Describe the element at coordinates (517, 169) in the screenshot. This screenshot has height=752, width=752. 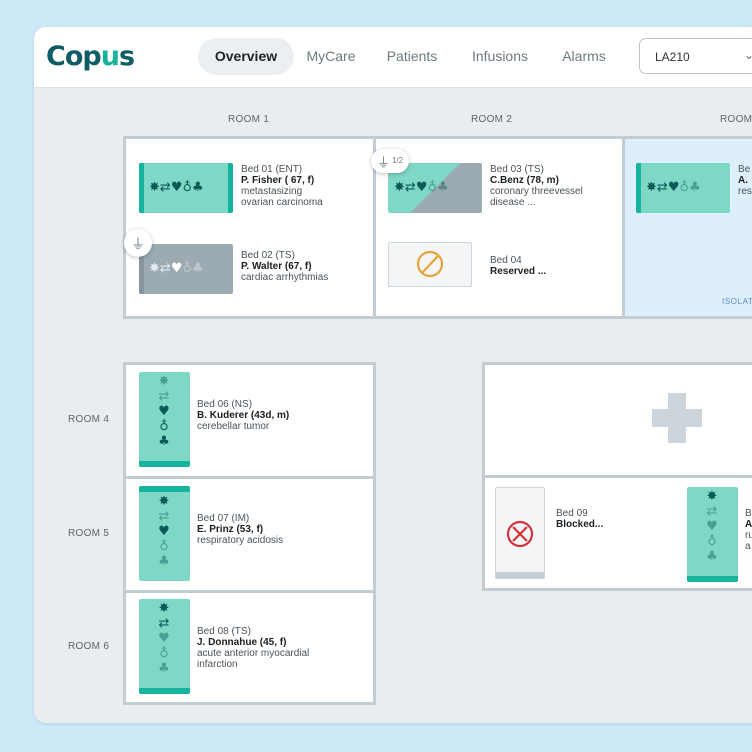
I see `bed-id: Bed 03 (TS)` at that location.